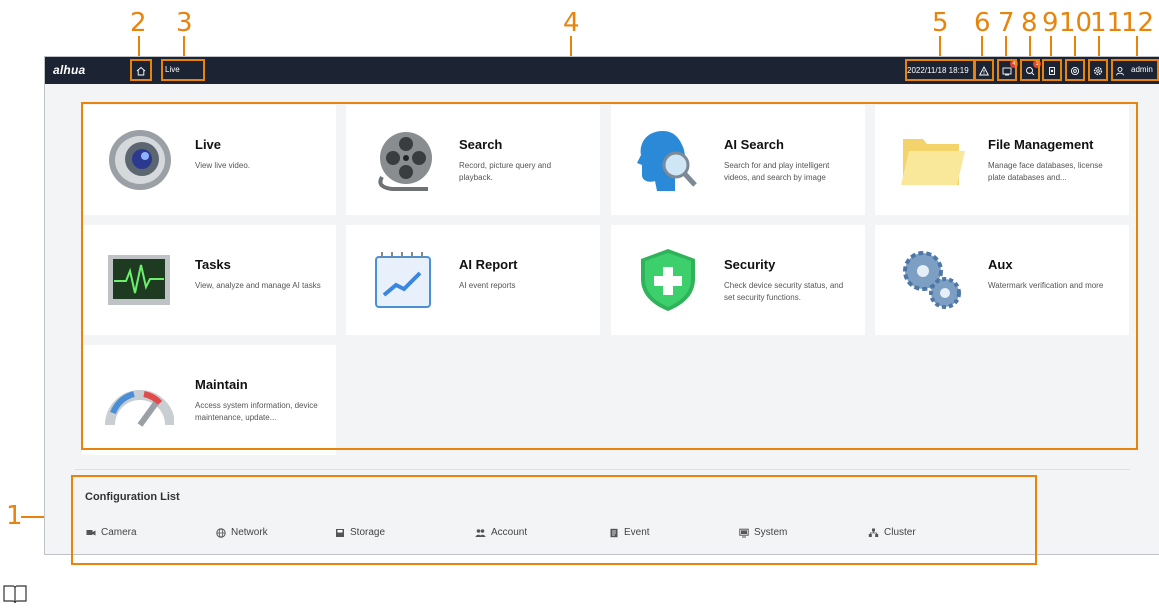 The height and width of the screenshot is (608, 1159). Describe the element at coordinates (1052, 70) in the screenshot. I see `callout-9-box` at that location.